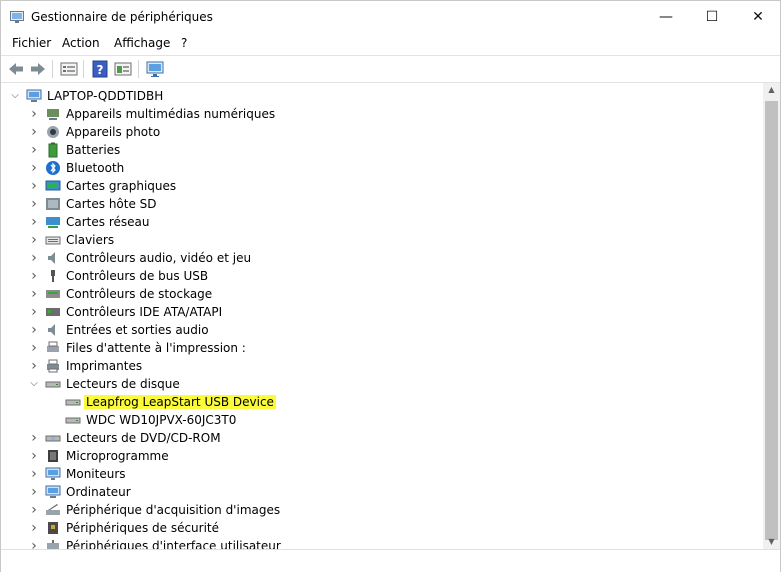 This screenshot has width=782, height=574. I want to click on window-title: Gestionnaire de périphériques, so click(122, 17).